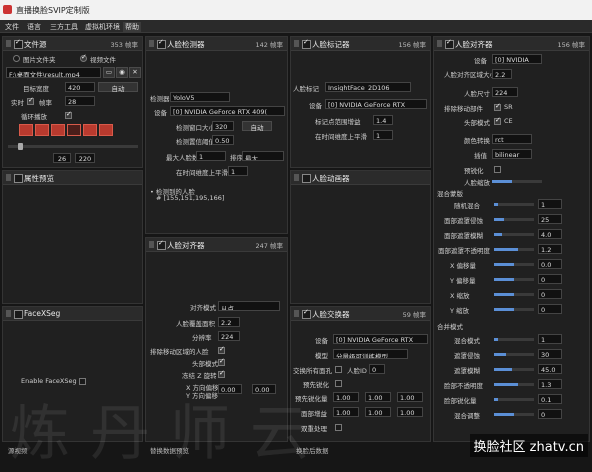  What do you see at coordinates (82, 381) in the screenshot?
I see `enable-facexseg-checkbox` at bounding box center [82, 381].